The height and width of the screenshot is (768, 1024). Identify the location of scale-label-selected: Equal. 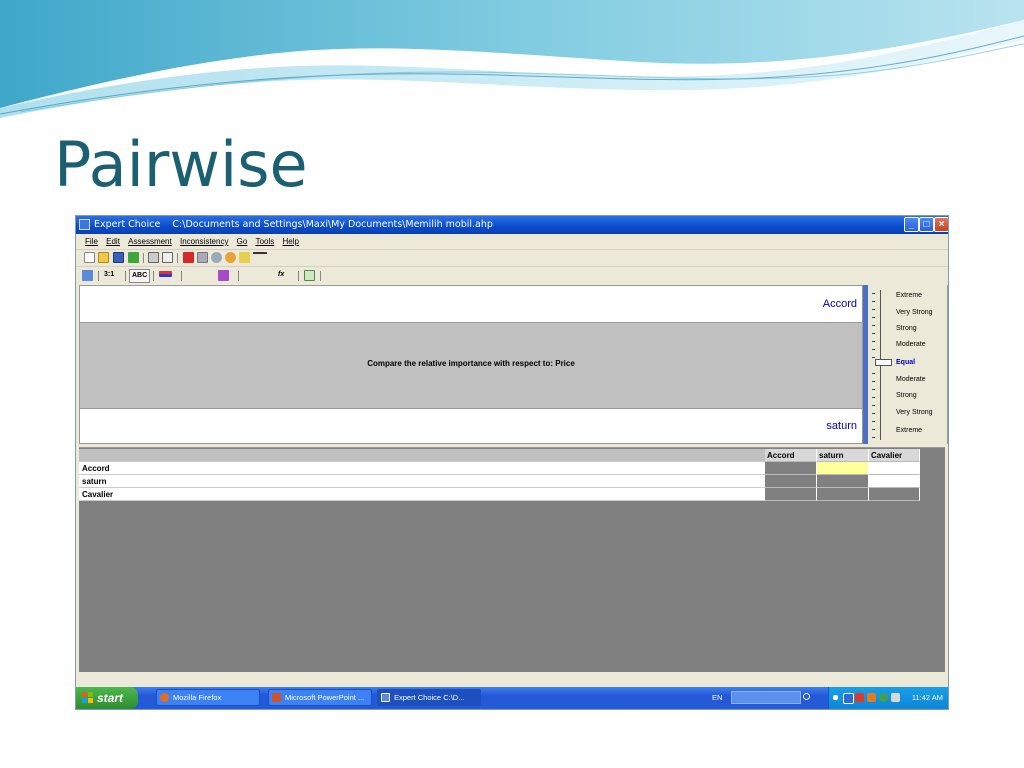
(905, 362).